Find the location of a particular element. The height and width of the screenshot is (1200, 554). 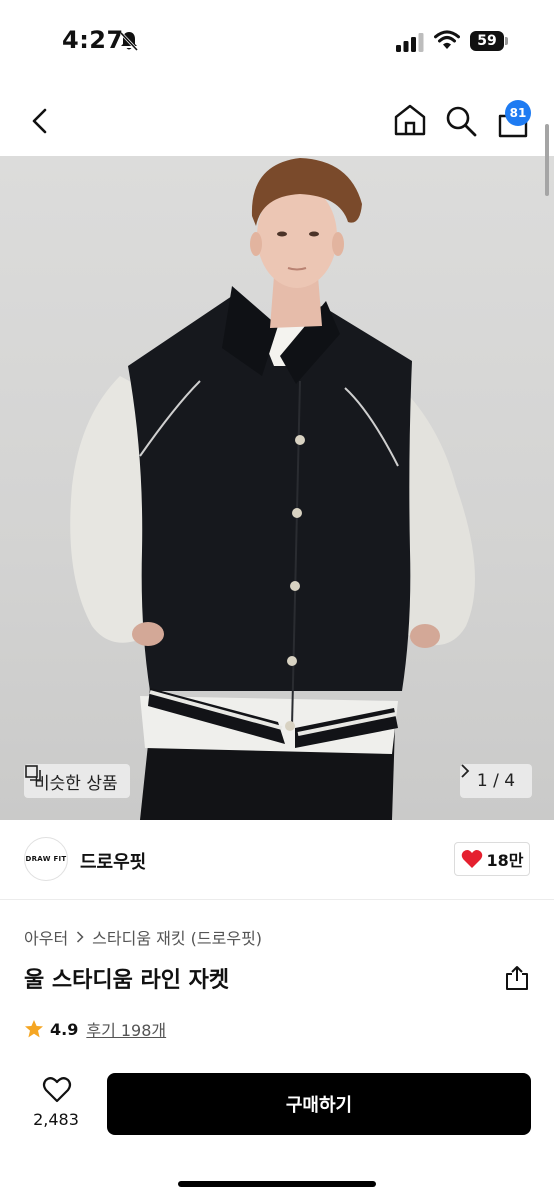

page-indicator-text: 1 / 4 is located at coordinates (496, 781).